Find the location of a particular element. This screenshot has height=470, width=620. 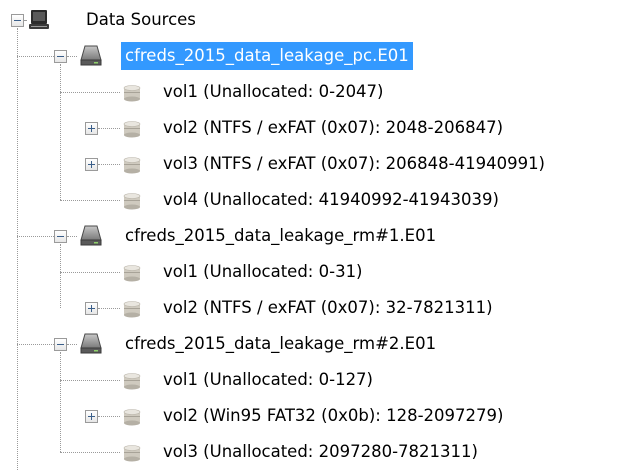

image-label: cfreds_2015_data_leakage_pc.E01 is located at coordinates (267, 56).